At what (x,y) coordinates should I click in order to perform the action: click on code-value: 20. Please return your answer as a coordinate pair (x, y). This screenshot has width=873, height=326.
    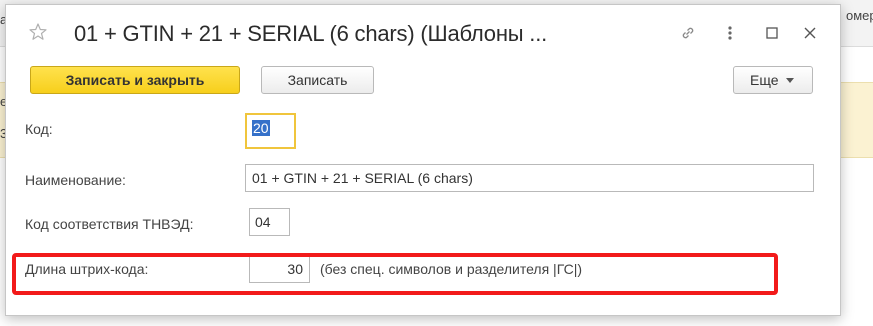
    Looking at the image, I should click on (261, 128).